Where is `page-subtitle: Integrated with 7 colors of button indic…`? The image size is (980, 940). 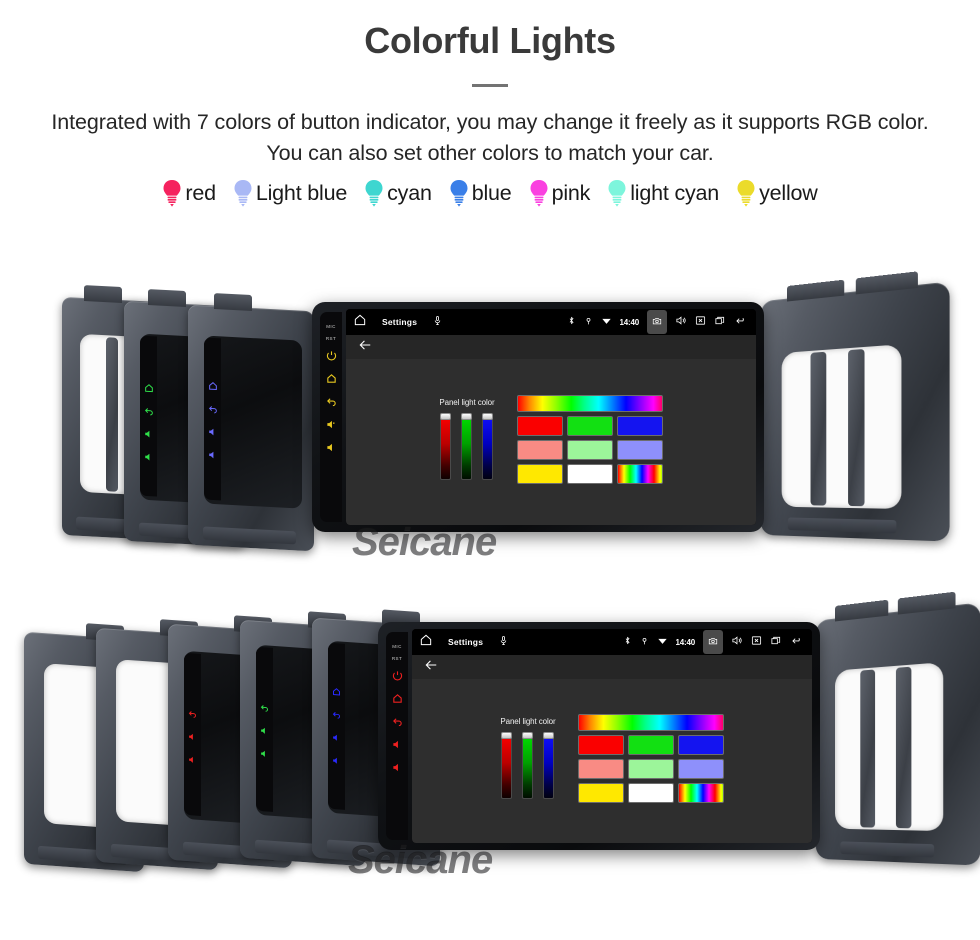
page-subtitle: Integrated with 7 colors of button indic… is located at coordinates (490, 137).